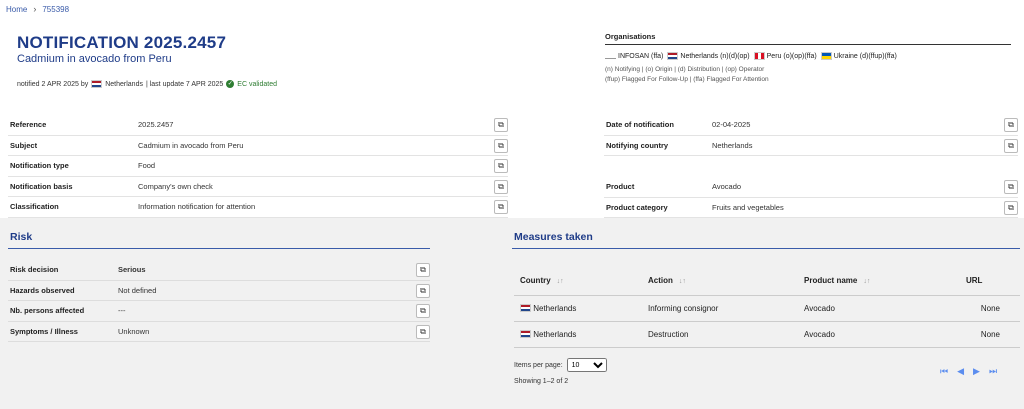 This screenshot has height=409, width=1024. Describe the element at coordinates (960, 371) in the screenshot. I see `previous-page-icon: ◀` at that location.